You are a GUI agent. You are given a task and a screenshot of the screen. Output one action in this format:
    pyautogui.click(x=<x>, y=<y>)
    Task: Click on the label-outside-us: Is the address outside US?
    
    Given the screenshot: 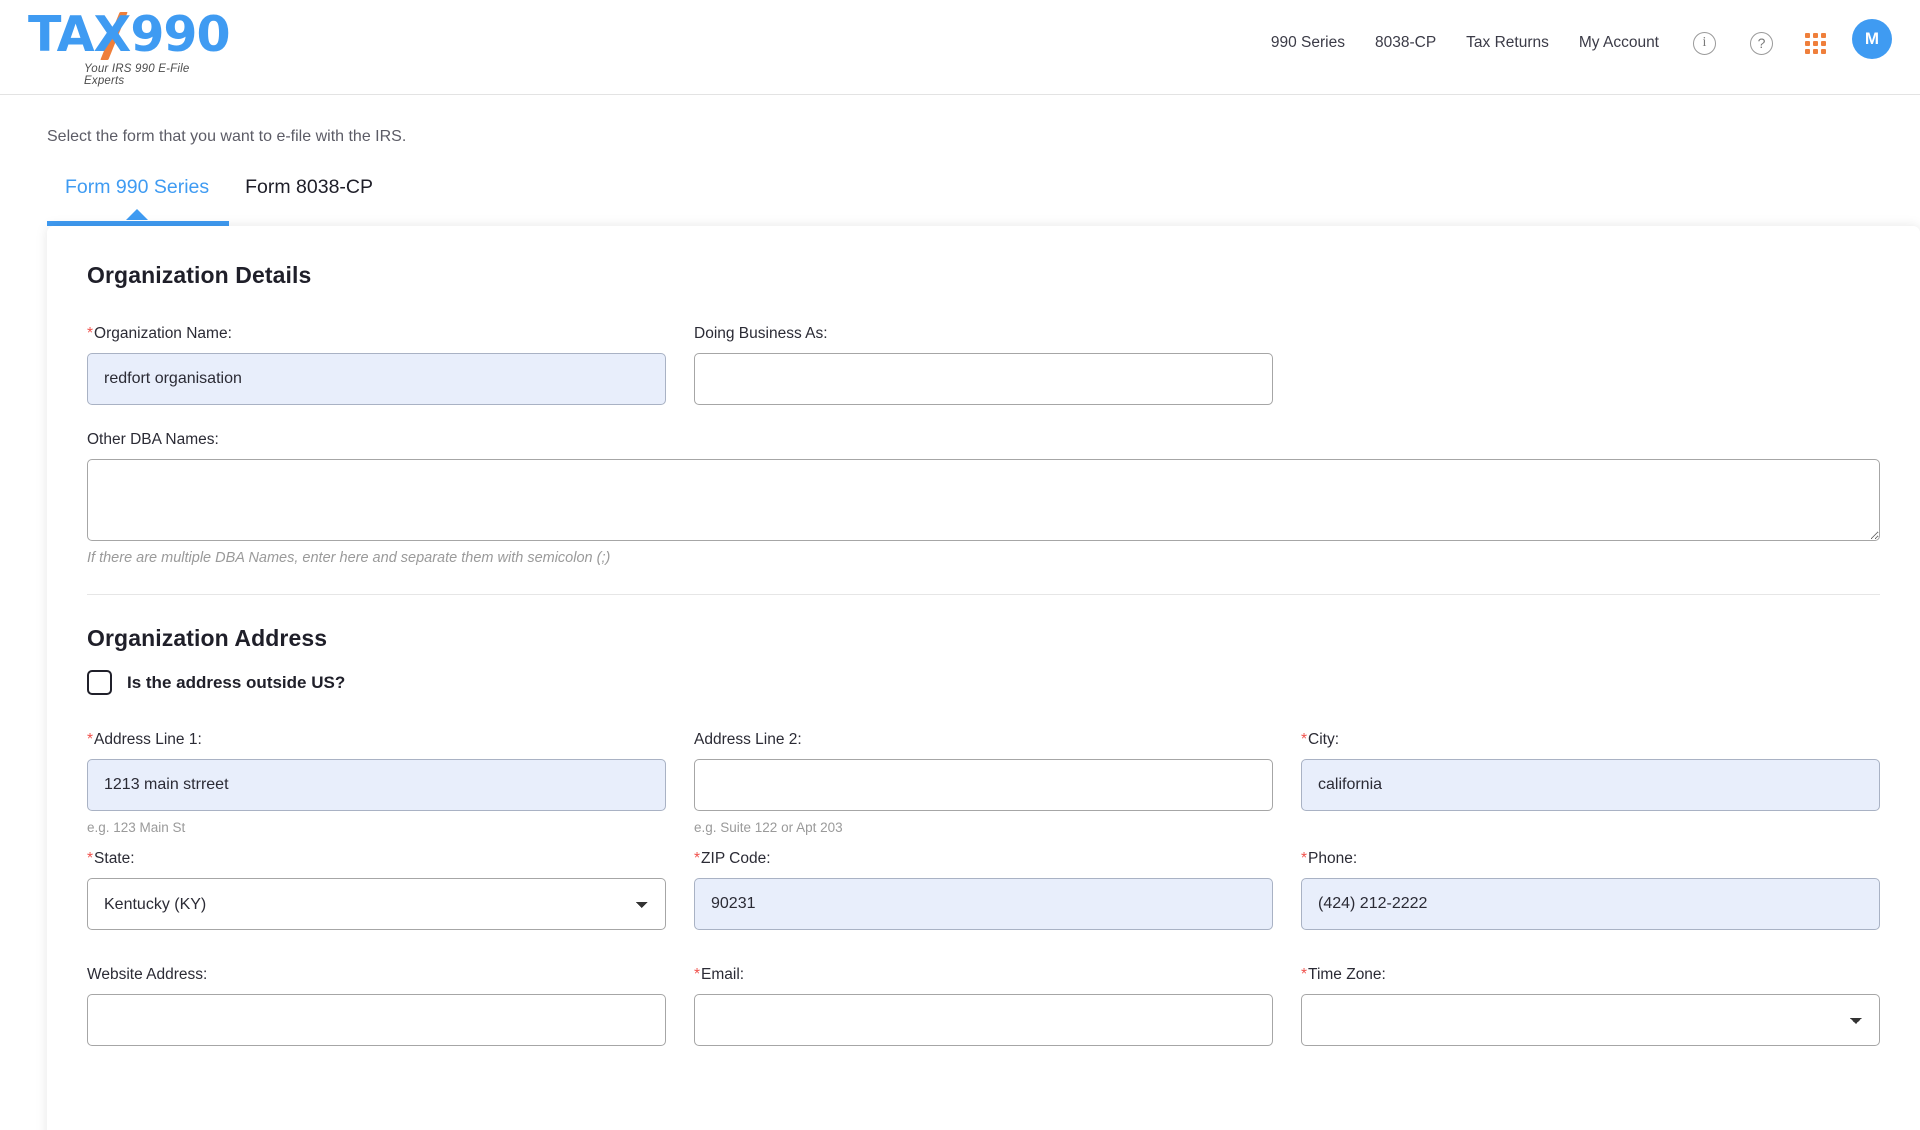 What is the action you would take?
    pyautogui.click(x=236, y=682)
    